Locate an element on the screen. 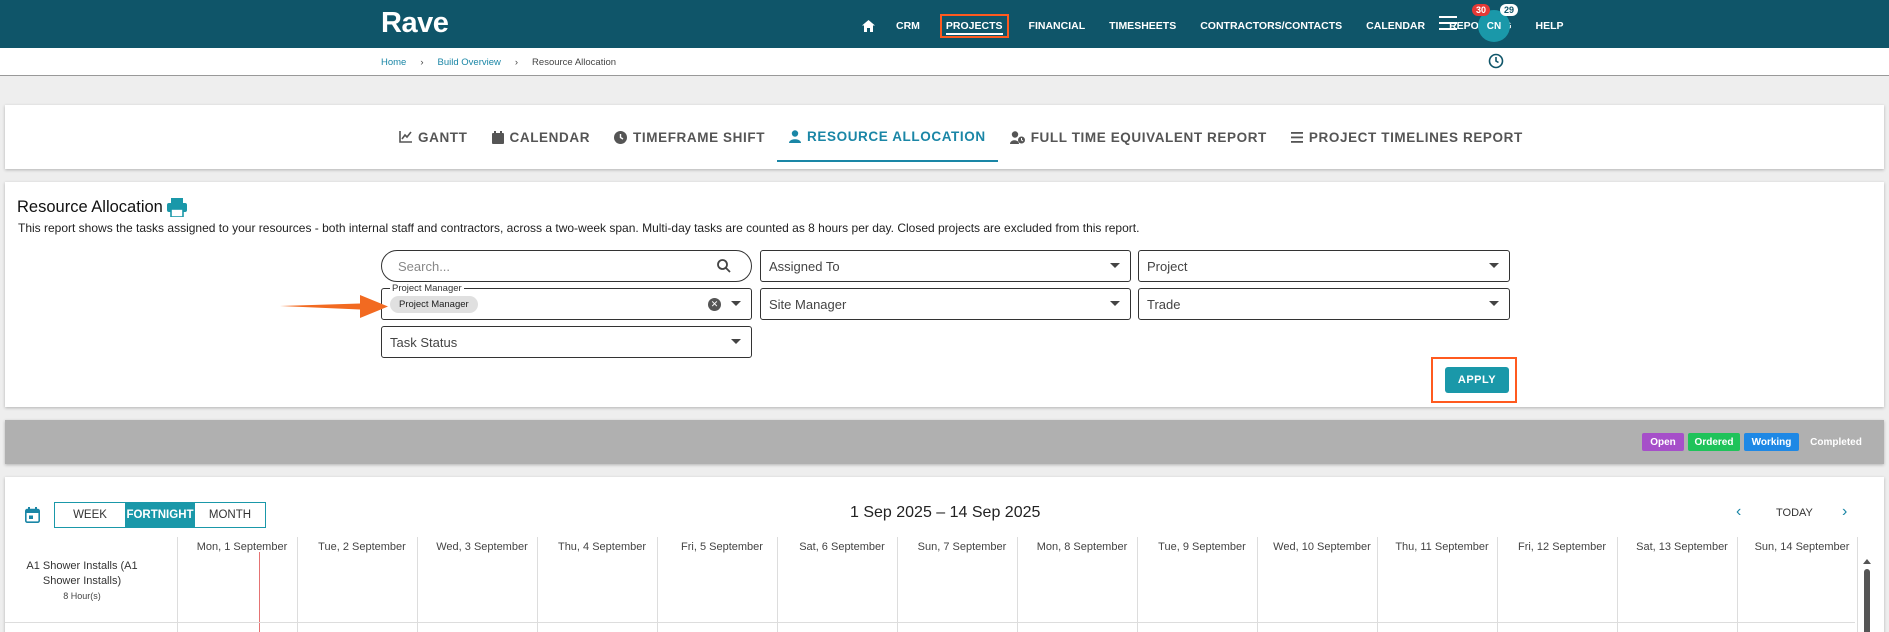 Image resolution: width=1889 pixels, height=632 pixels. day-header: Tue, 2 September is located at coordinates (362, 547).